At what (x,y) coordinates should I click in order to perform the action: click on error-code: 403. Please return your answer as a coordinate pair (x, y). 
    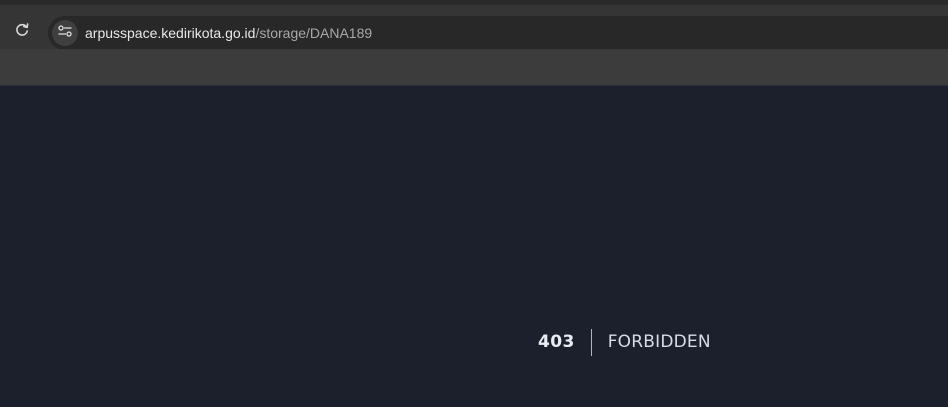
    Looking at the image, I should click on (556, 342).